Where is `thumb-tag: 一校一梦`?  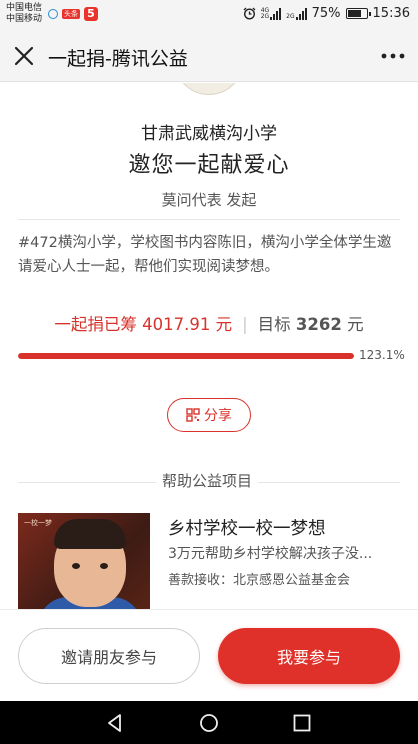 thumb-tag: 一校一梦 is located at coordinates (38, 523).